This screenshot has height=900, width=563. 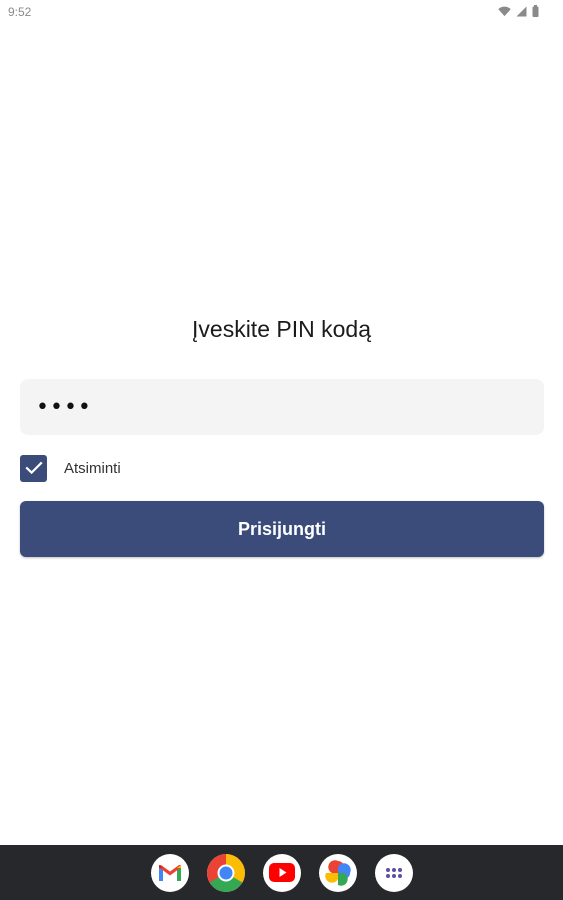 What do you see at coordinates (20, 12) in the screenshot?
I see `status-time: 9:52` at bounding box center [20, 12].